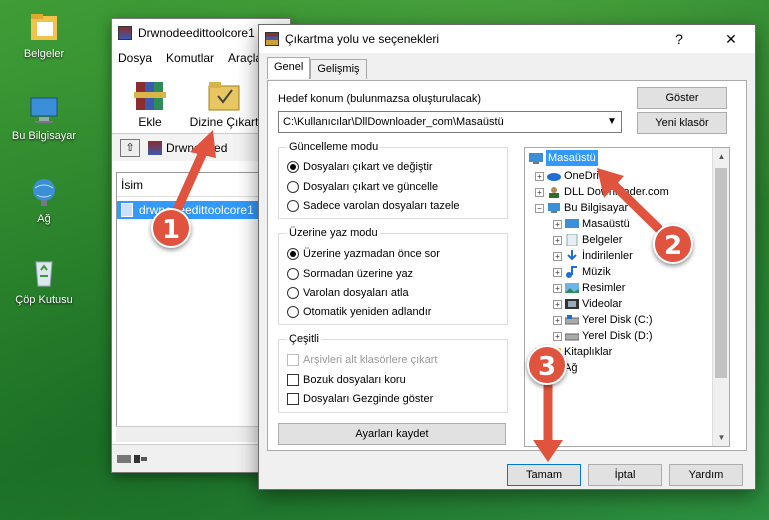 The image size is (769, 520). I want to click on tree-item-desktop: Masaüstü, so click(563, 158).